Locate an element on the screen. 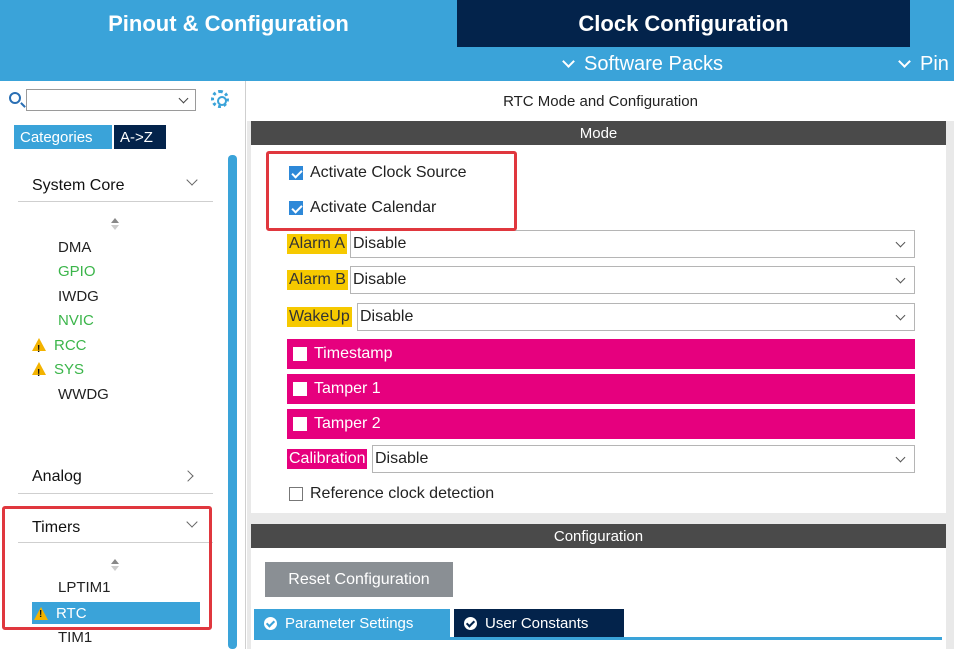 Image resolution: width=954 pixels, height=649 pixels. sort-icon is located at coordinates (115, 224).